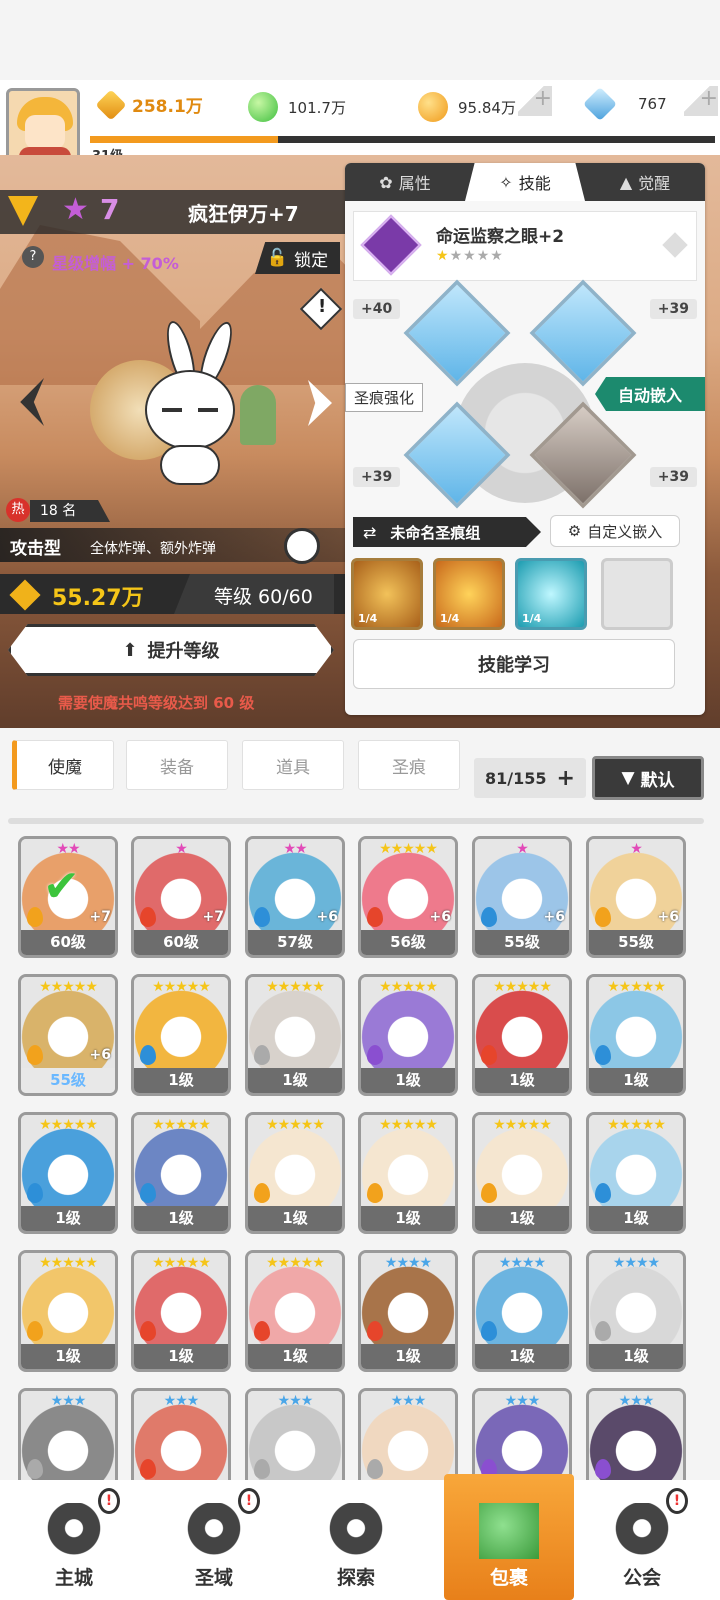 The width and height of the screenshot is (720, 1600). Describe the element at coordinates (387, 594) in the screenshot. I see `bomb-skill-slot: 1/4` at that location.